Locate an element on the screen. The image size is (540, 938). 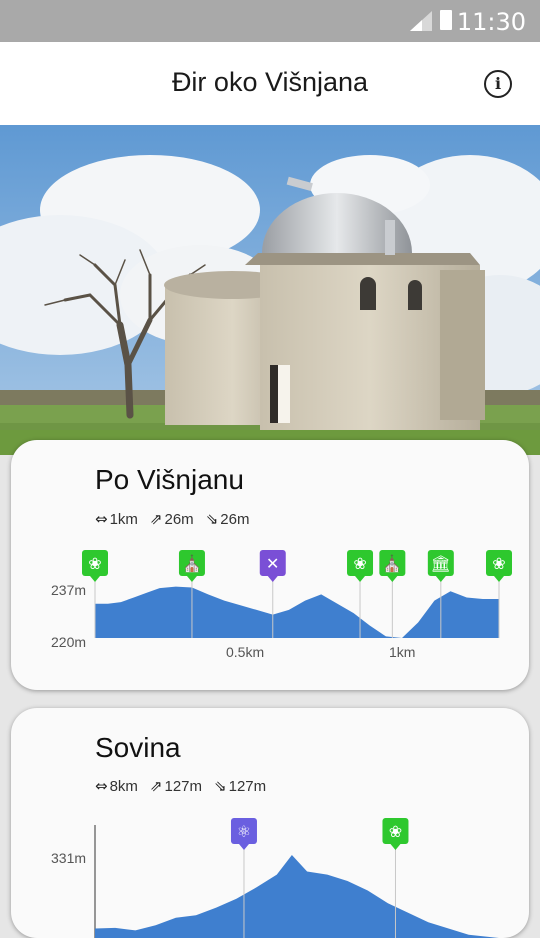
museum-icon: 🏛 is located at coordinates (440, 566).